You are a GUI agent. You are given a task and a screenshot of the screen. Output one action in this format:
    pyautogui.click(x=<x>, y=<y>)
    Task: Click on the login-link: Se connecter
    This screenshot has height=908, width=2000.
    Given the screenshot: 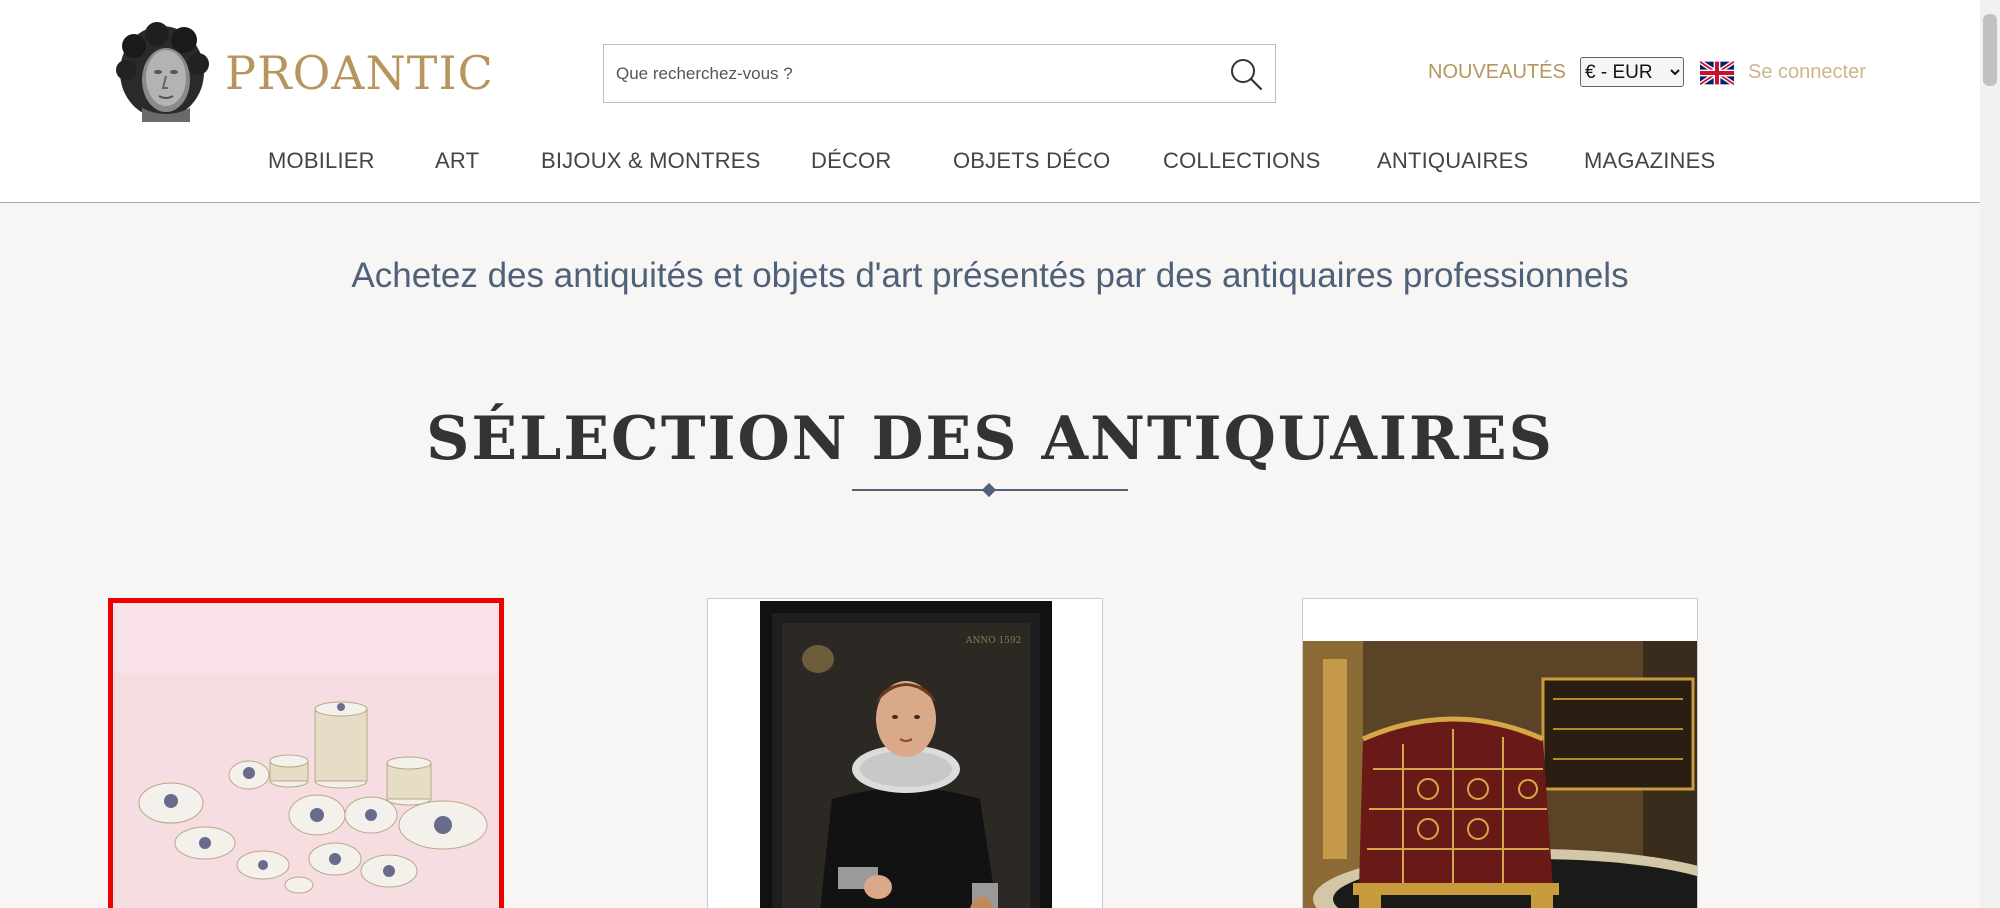 What is the action you would take?
    pyautogui.click(x=1807, y=72)
    